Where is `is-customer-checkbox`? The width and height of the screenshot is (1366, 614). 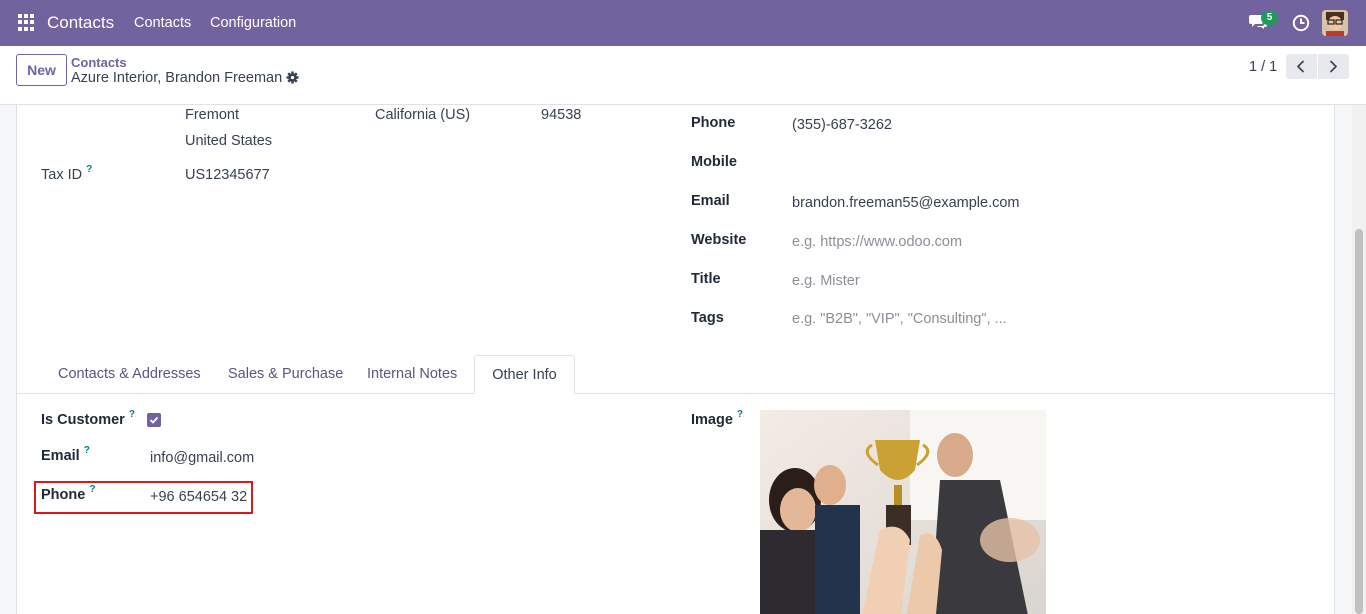 is-customer-checkbox is located at coordinates (154, 420).